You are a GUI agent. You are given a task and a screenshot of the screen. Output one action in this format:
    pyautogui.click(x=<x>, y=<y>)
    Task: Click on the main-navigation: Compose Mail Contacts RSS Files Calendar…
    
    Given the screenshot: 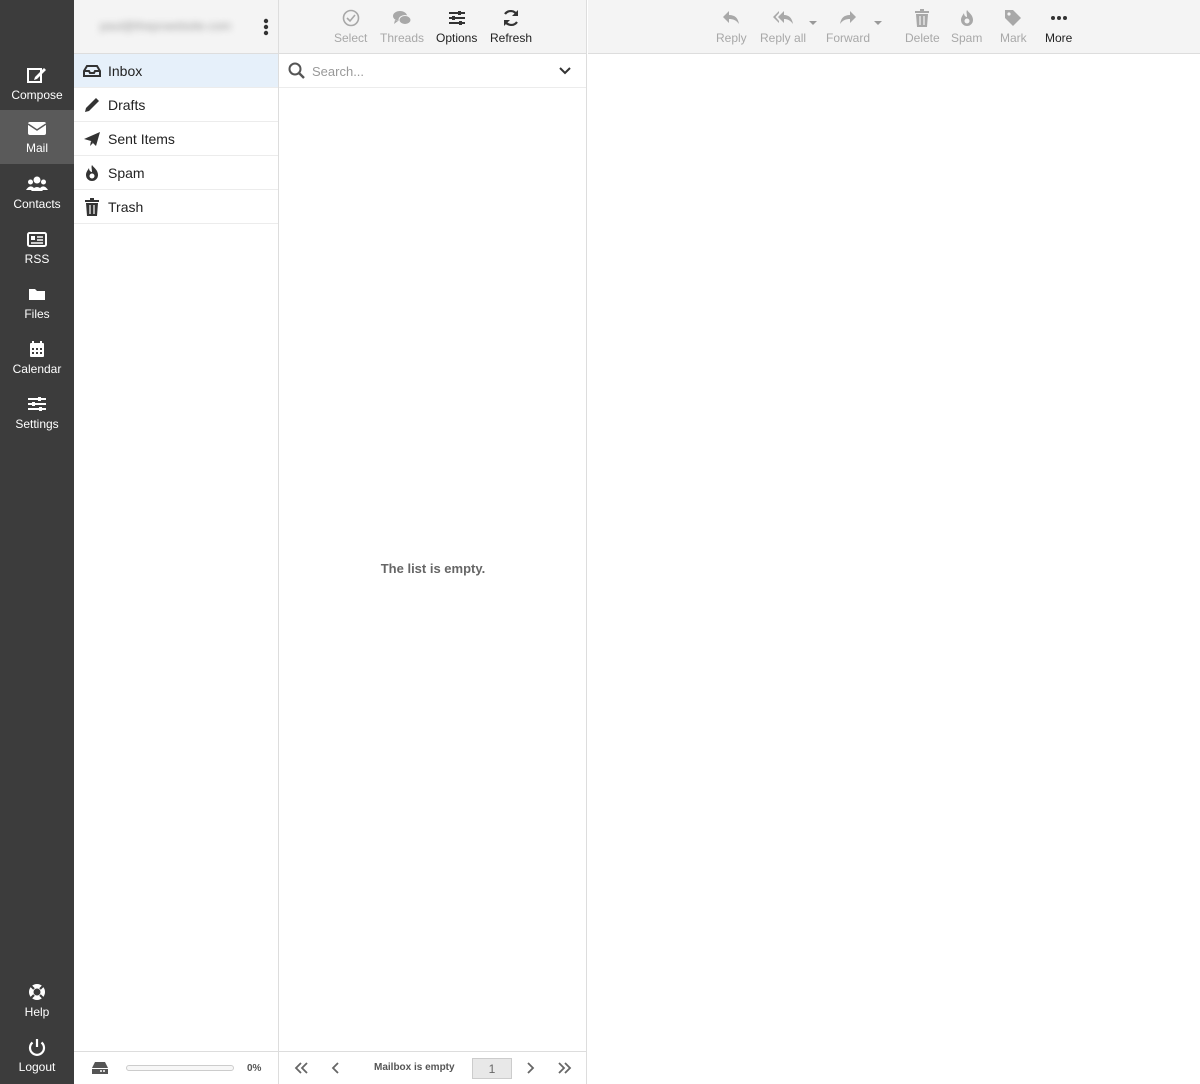 What is the action you would take?
    pyautogui.click(x=37, y=542)
    